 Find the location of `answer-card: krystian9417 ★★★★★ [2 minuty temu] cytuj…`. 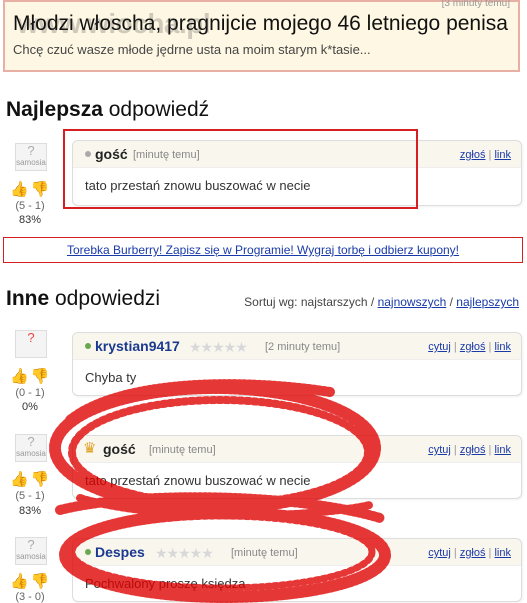

answer-card: krystian9417 ★★★★★ [2 minuty temu] cytuj… is located at coordinates (297, 364).